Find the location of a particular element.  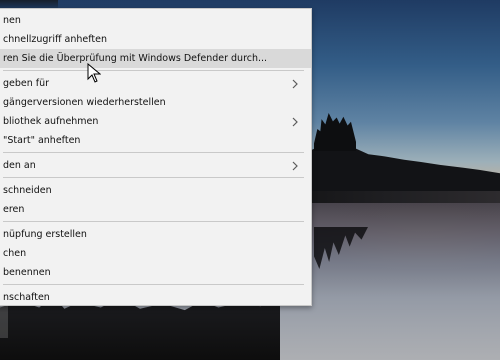

desktop-edge-bar is located at coordinates (4, 322).